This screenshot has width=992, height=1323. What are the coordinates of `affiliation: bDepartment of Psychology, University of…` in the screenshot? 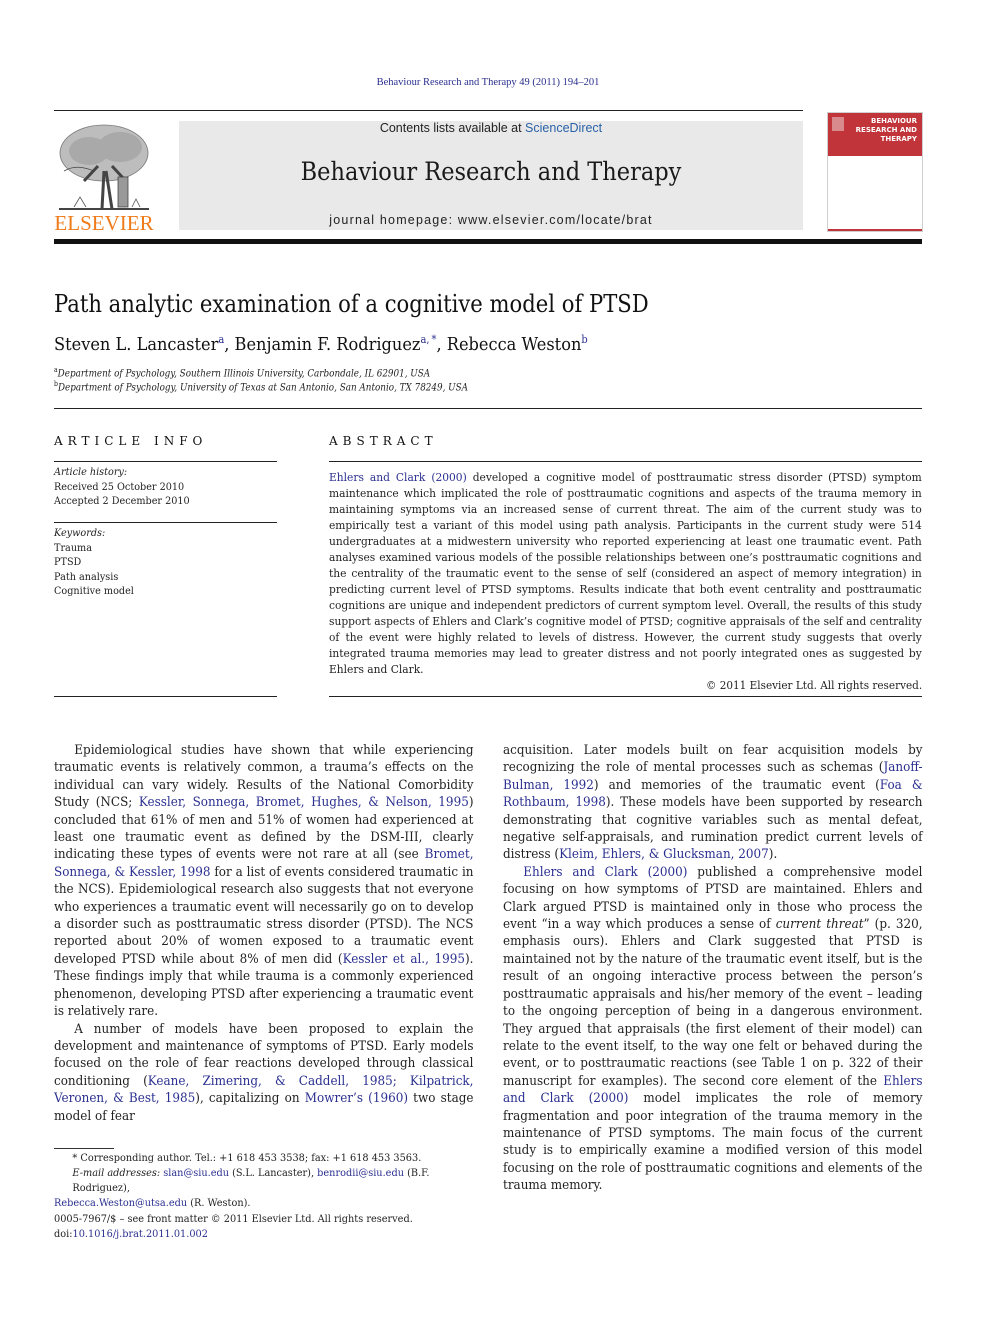 It's located at (261, 386).